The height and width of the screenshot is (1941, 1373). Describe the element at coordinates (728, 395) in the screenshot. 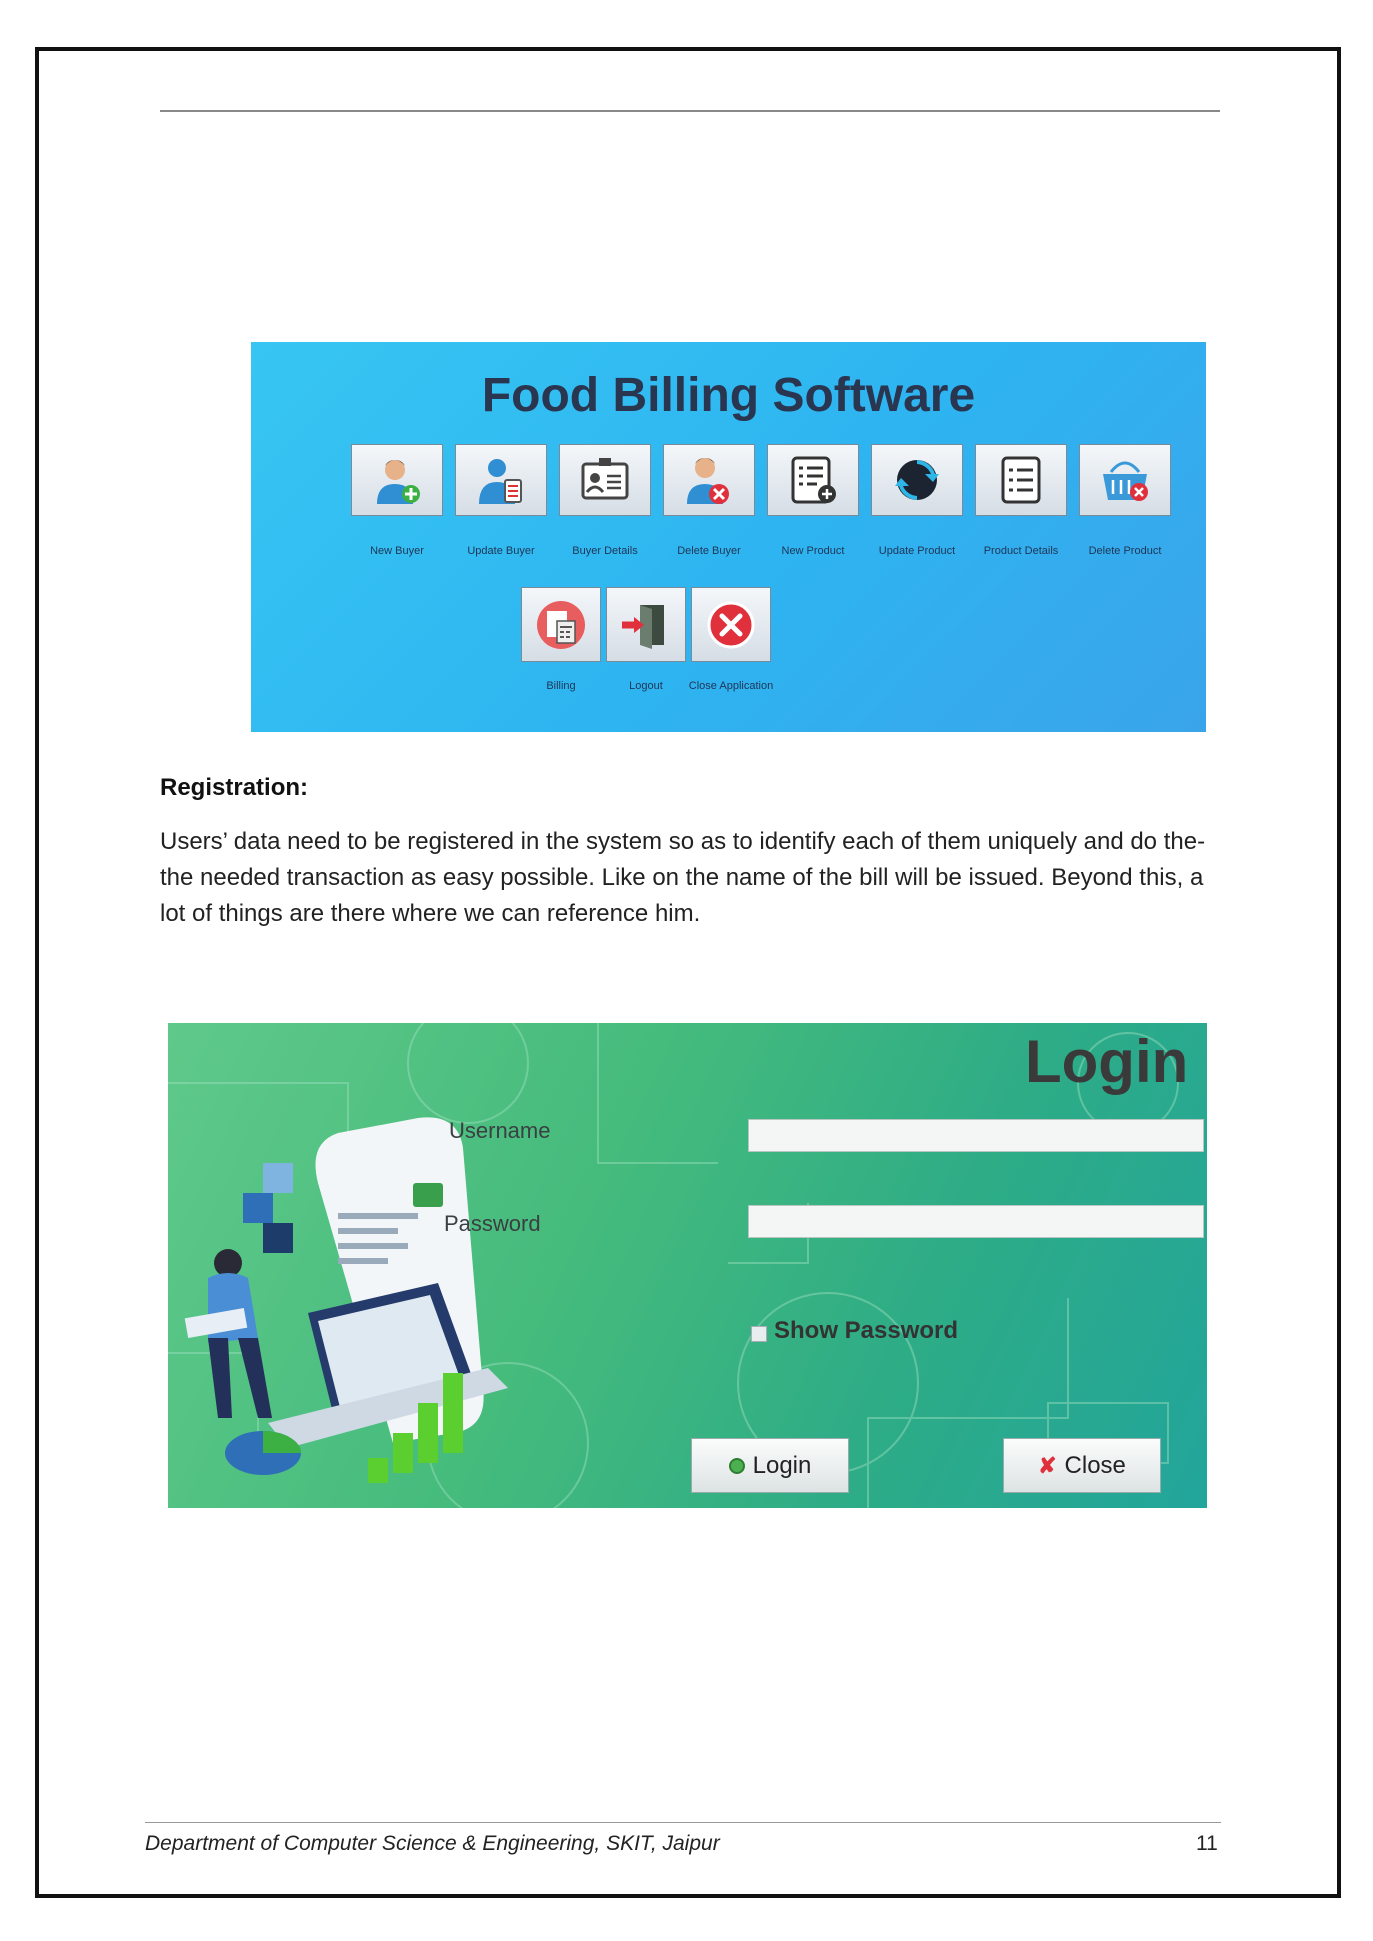

I see `app-title: Food Billing Software` at that location.